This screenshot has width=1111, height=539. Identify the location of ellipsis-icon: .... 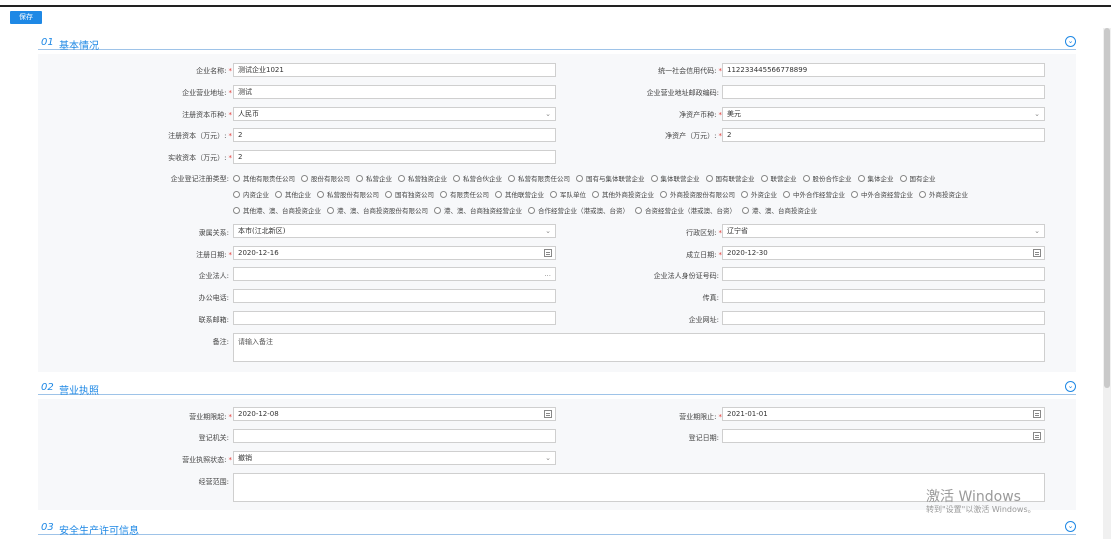
(547, 274).